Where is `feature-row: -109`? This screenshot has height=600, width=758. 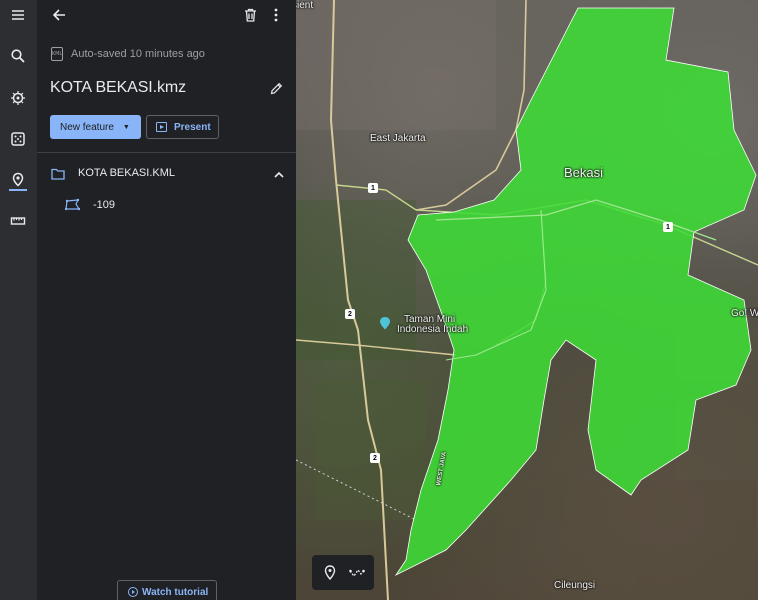 feature-row: -109 is located at coordinates (166, 205).